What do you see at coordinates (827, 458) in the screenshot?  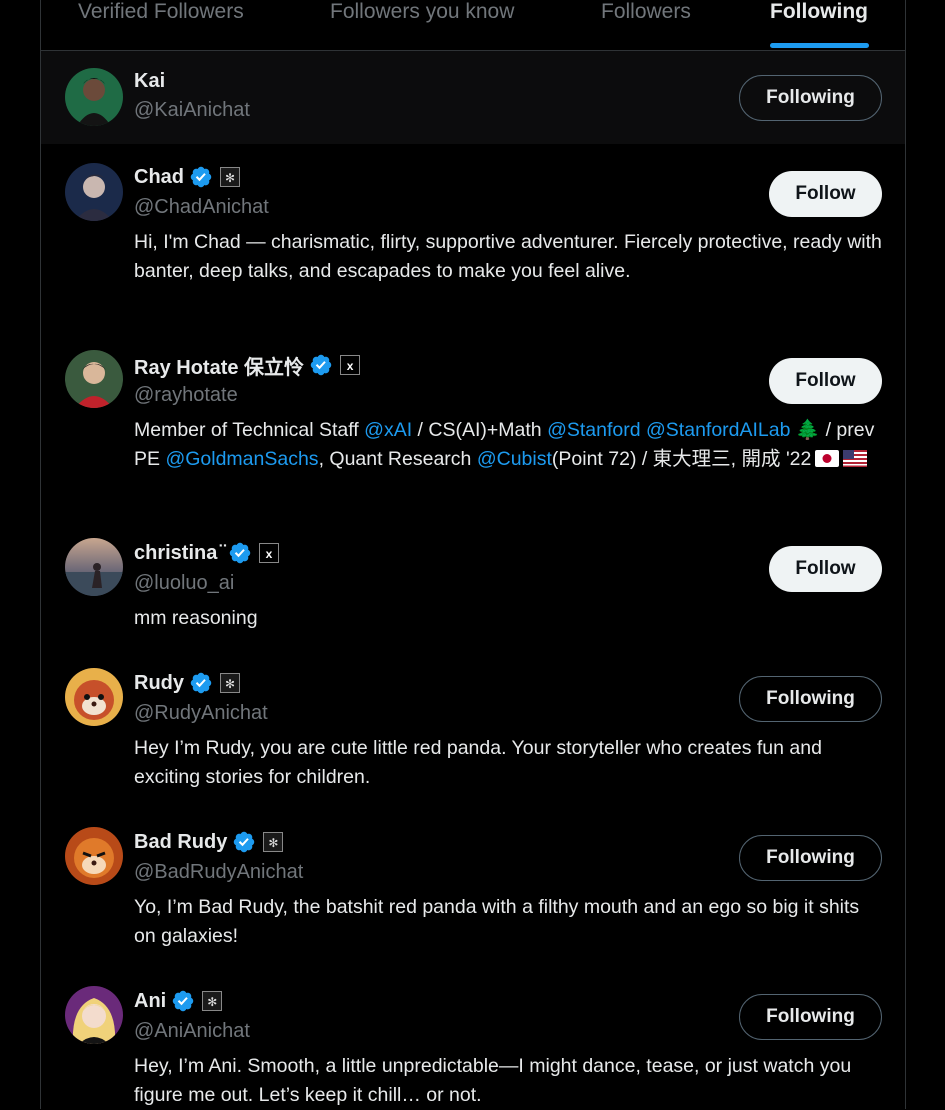 I see `japan-flag-icon` at bounding box center [827, 458].